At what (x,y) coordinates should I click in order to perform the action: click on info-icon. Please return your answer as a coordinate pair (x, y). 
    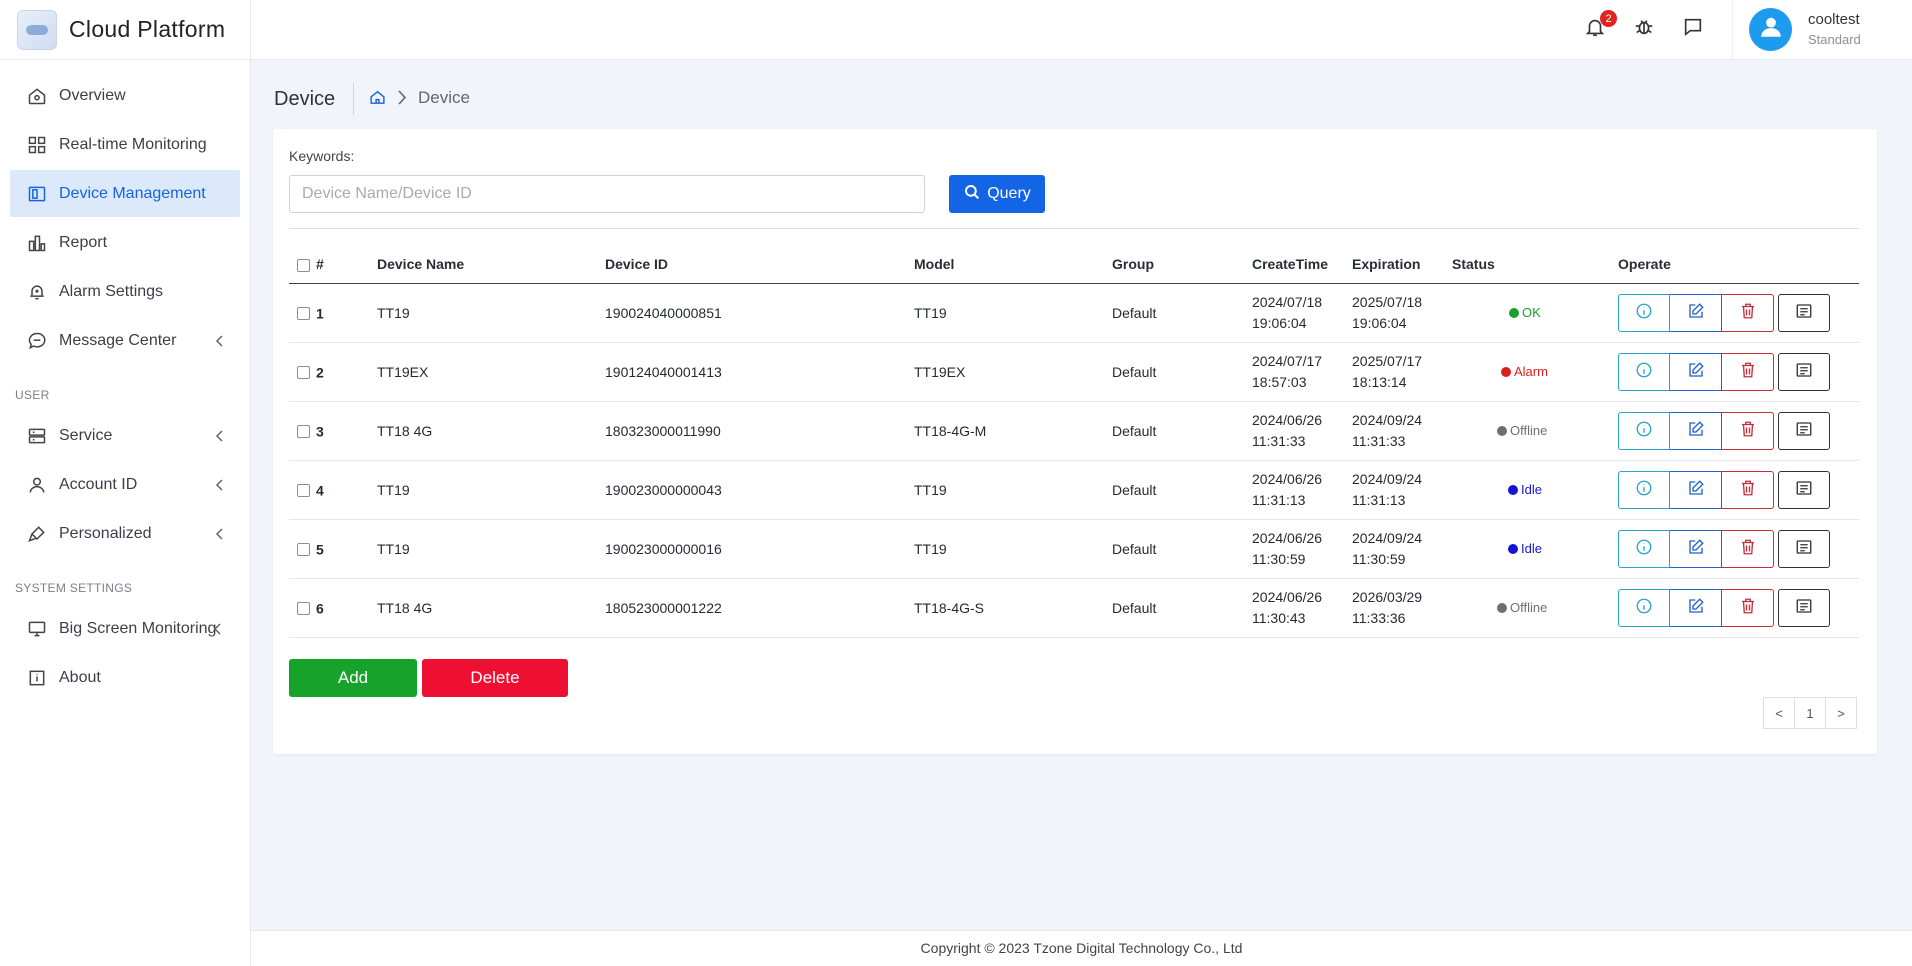
    Looking at the image, I should click on (1644, 548).